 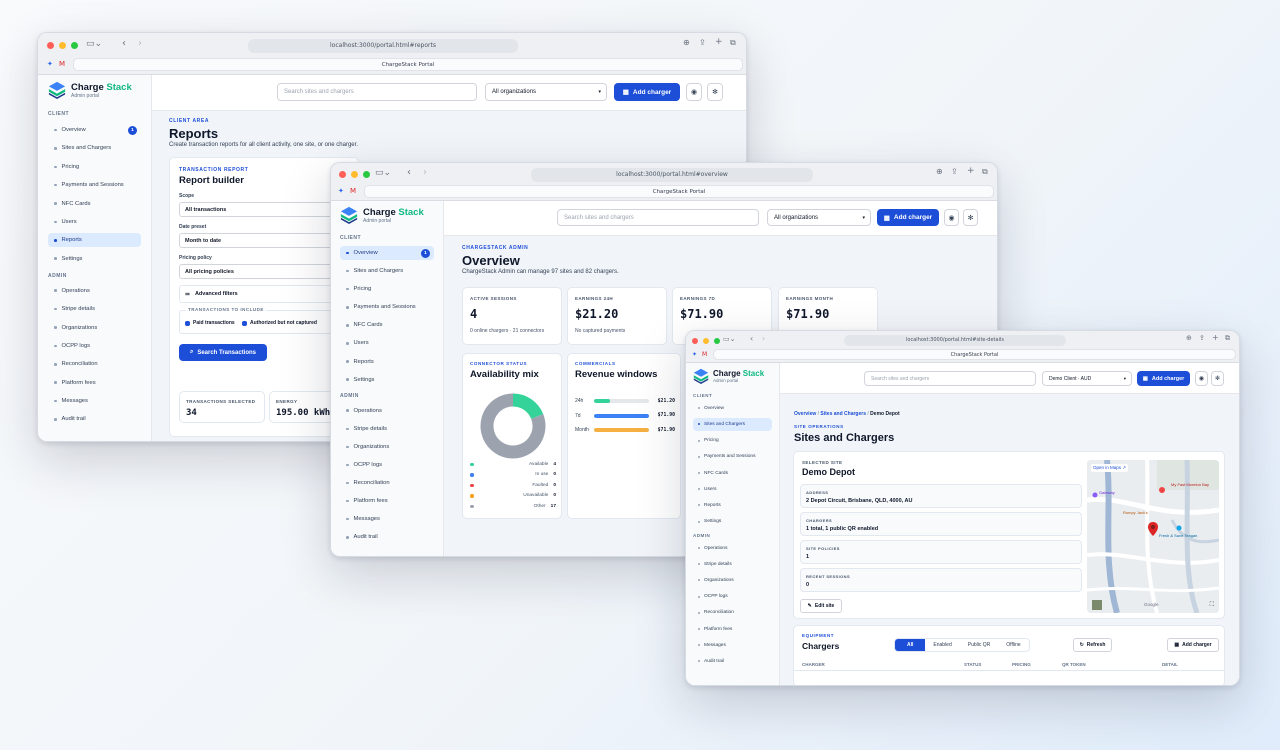 I want to click on back-icon: ‹, so click(x=751, y=338).